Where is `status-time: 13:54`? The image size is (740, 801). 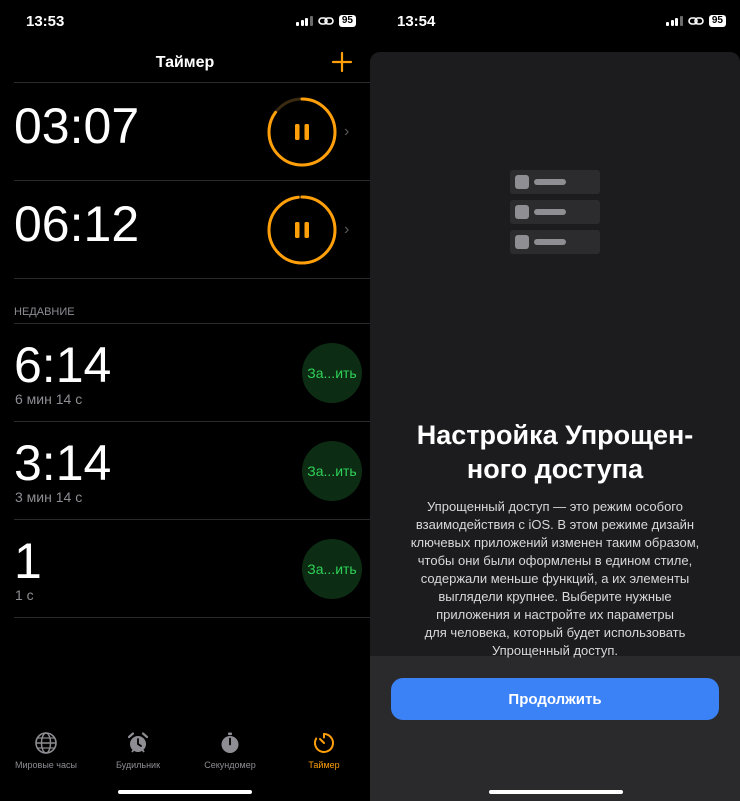
status-time: 13:54 is located at coordinates (416, 21).